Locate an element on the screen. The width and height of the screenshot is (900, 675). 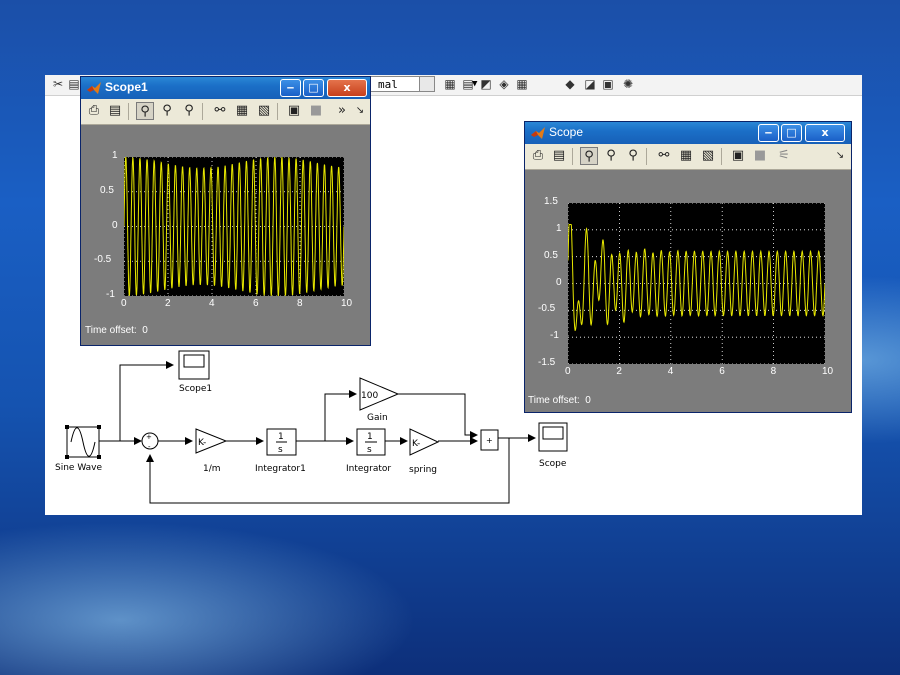
y-tick-label: 1 is located at coordinates (559, 228).